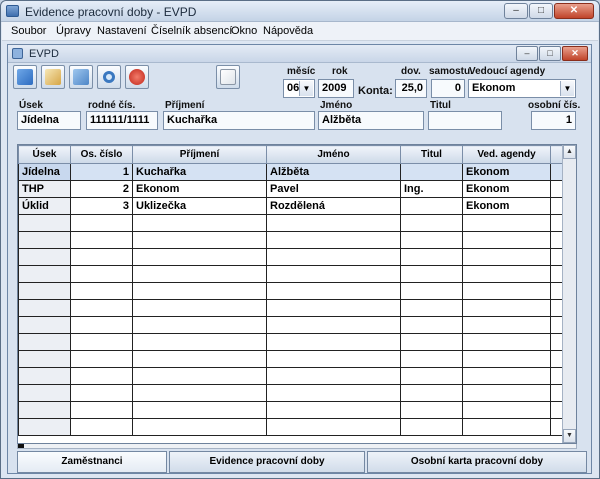 The height and width of the screenshot is (479, 600). I want to click on cell-prijmeni: Ekonom, so click(199, 189).